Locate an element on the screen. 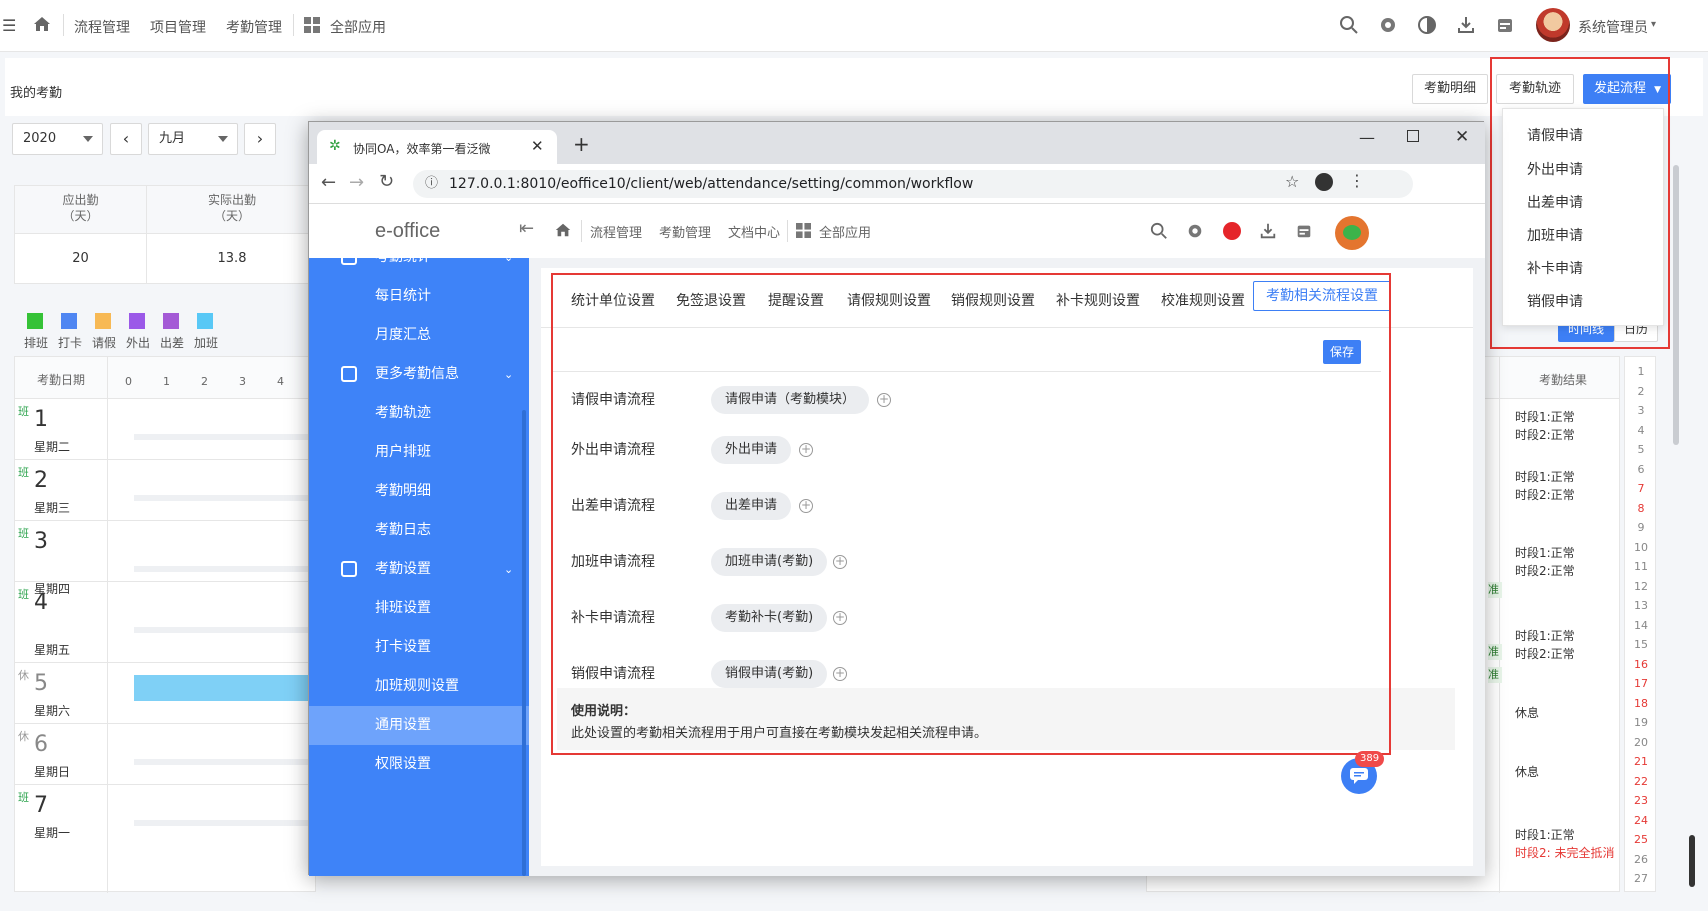  line-number: 17 is located at coordinates (1641, 683).